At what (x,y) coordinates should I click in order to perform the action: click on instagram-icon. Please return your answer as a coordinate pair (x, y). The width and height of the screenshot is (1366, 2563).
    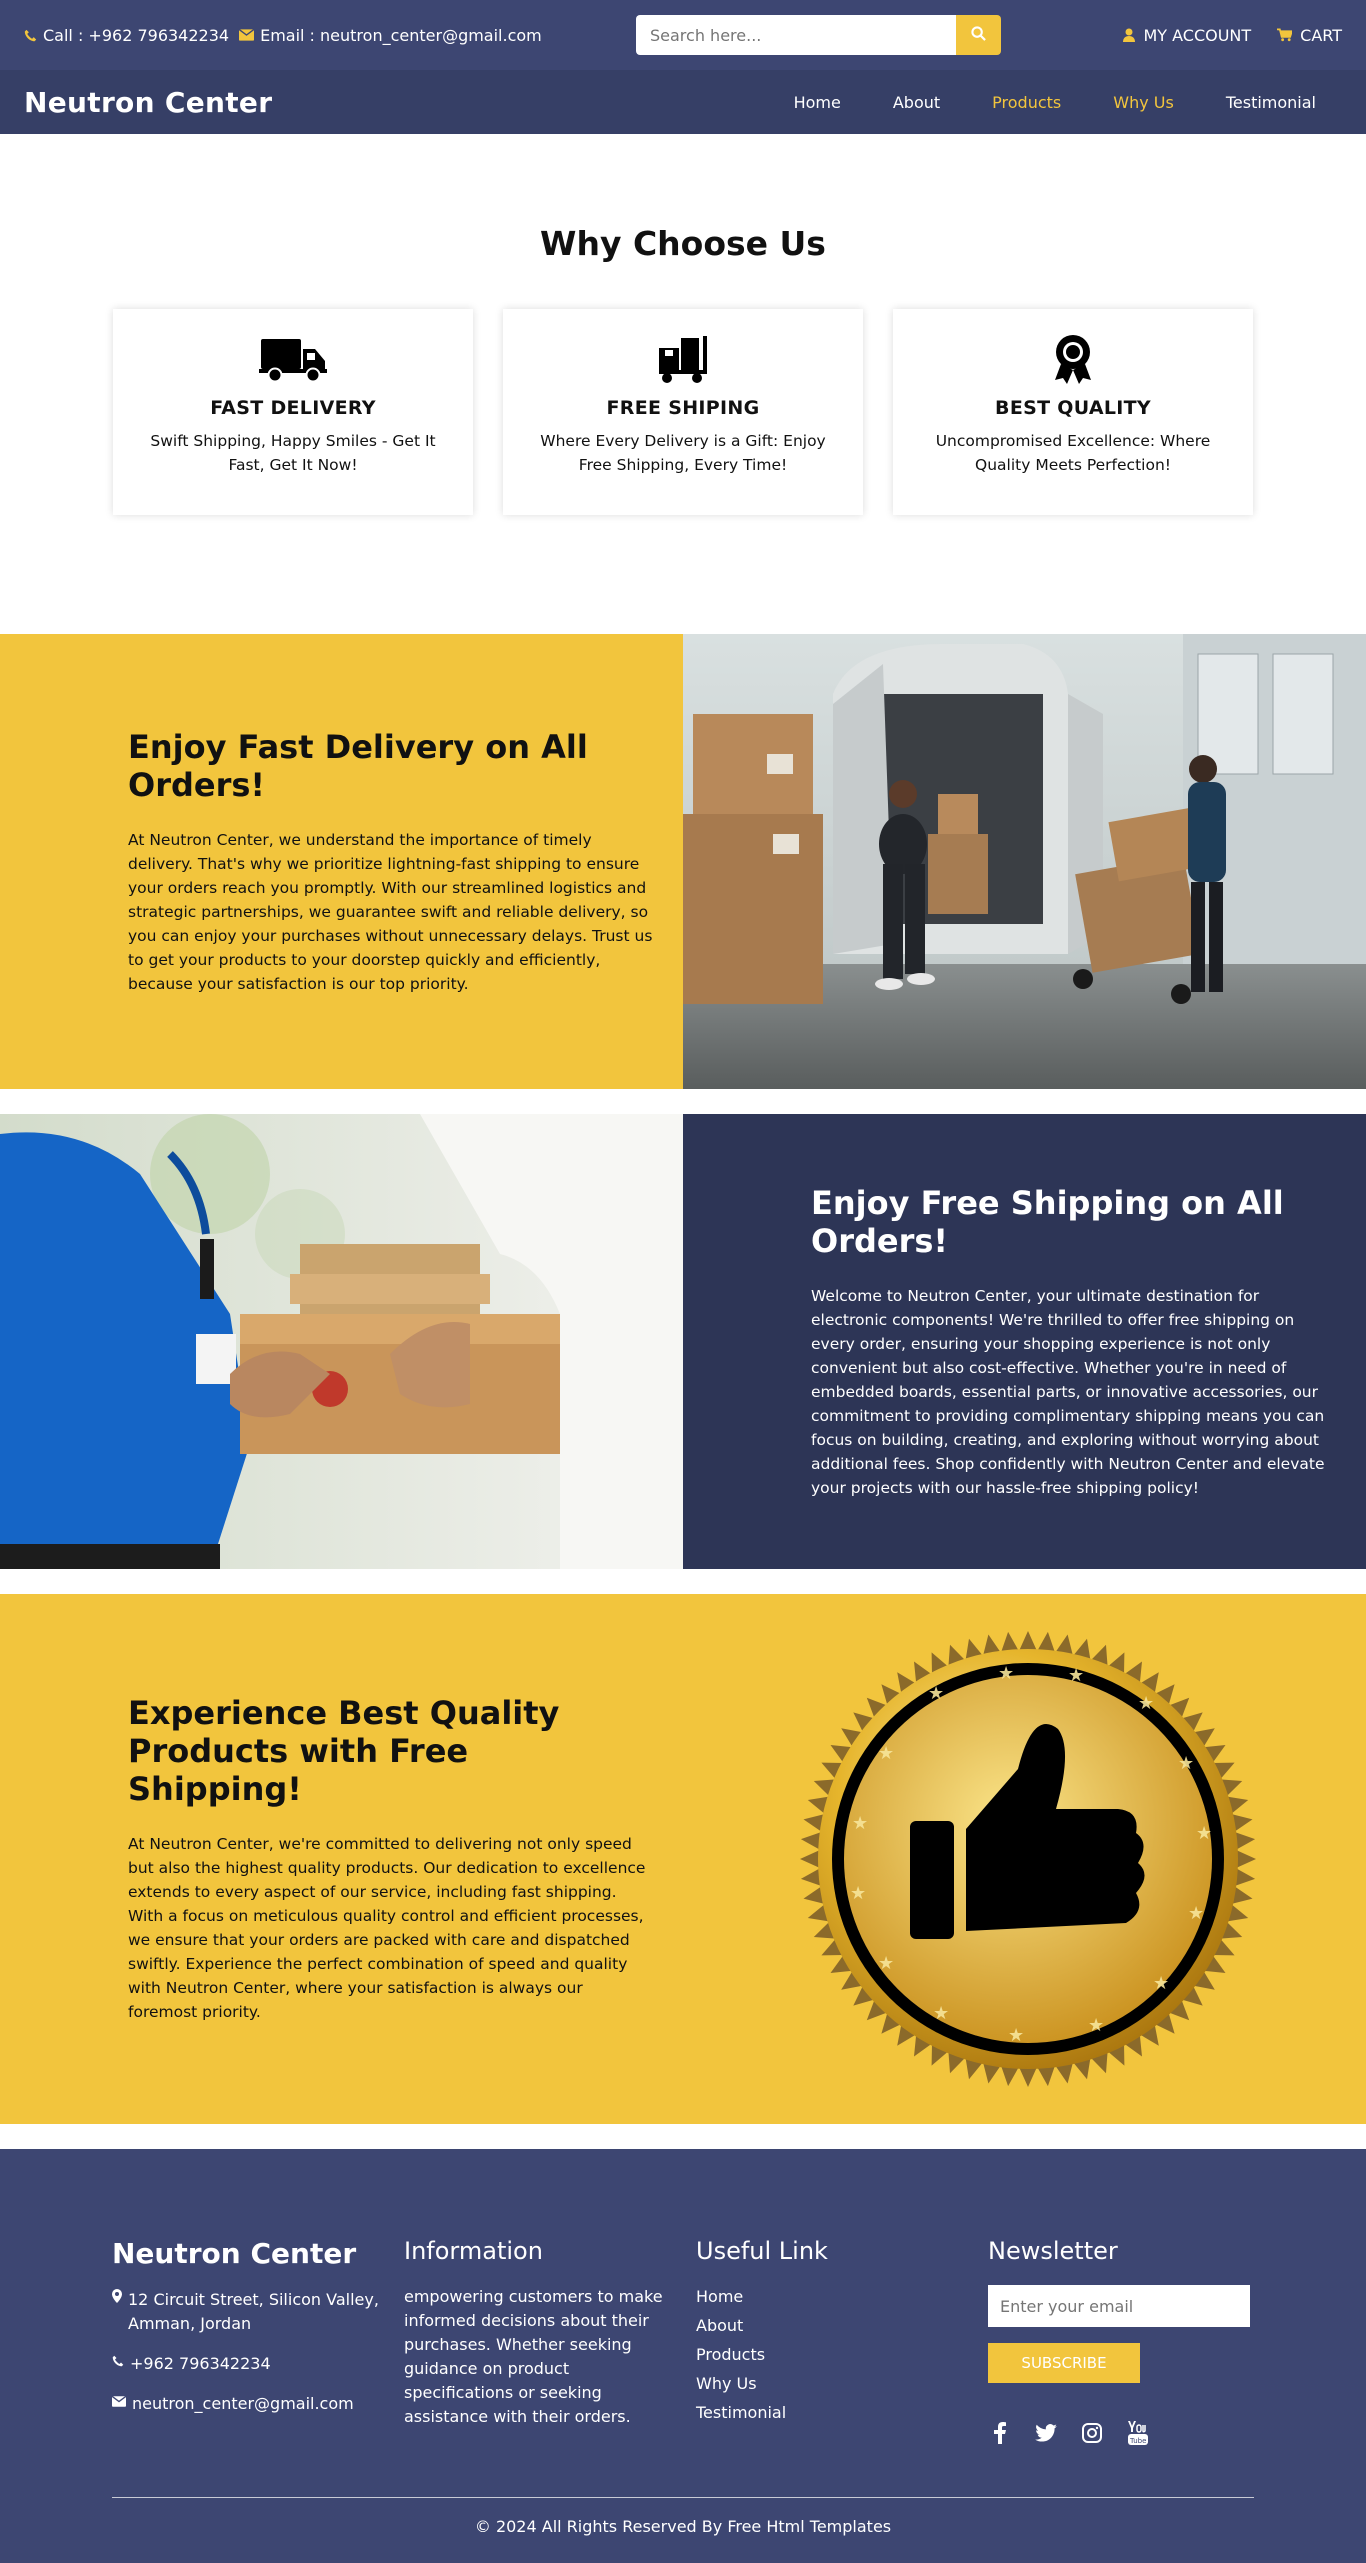
    Looking at the image, I should click on (1092, 2433).